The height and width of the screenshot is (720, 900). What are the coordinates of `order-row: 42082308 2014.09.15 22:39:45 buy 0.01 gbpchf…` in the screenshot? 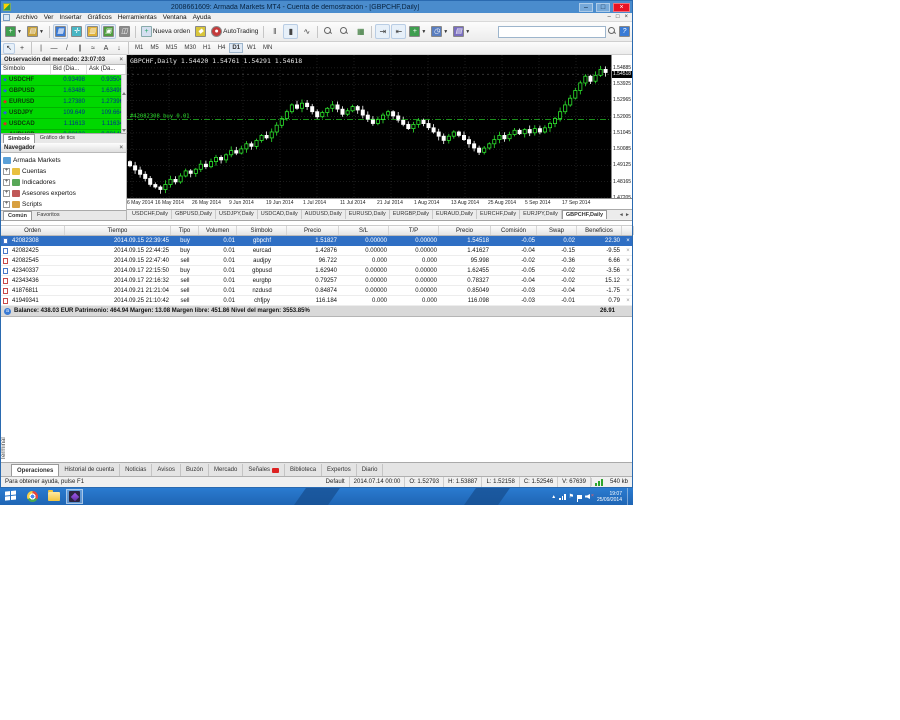 It's located at (316, 241).